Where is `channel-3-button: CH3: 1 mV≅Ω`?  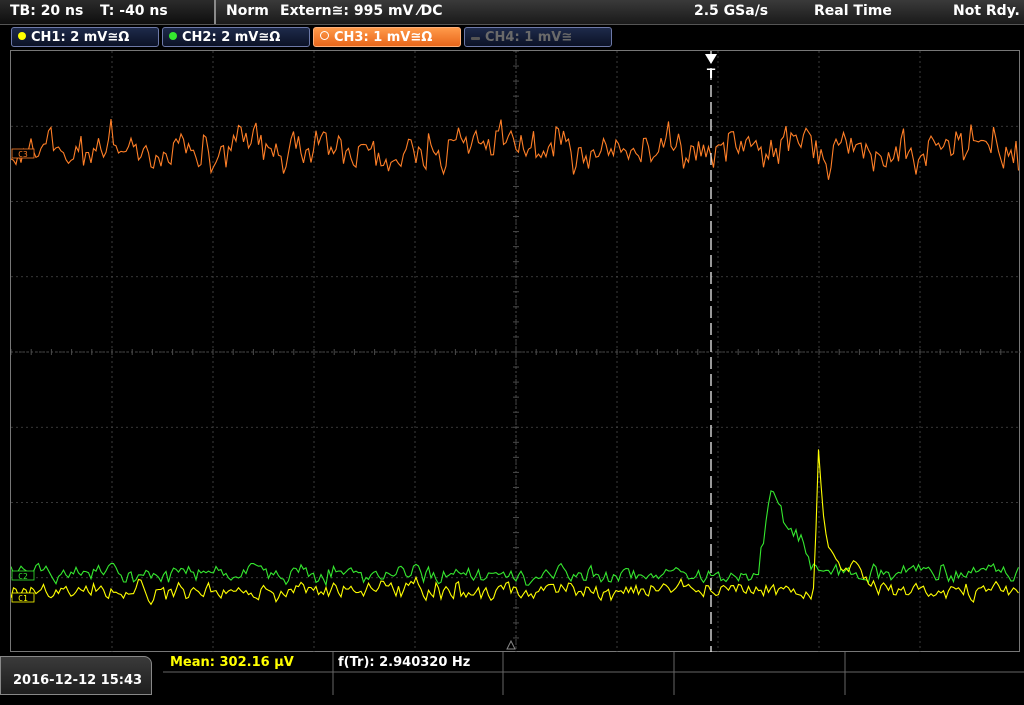 channel-3-button: CH3: 1 mV≅Ω is located at coordinates (387, 37).